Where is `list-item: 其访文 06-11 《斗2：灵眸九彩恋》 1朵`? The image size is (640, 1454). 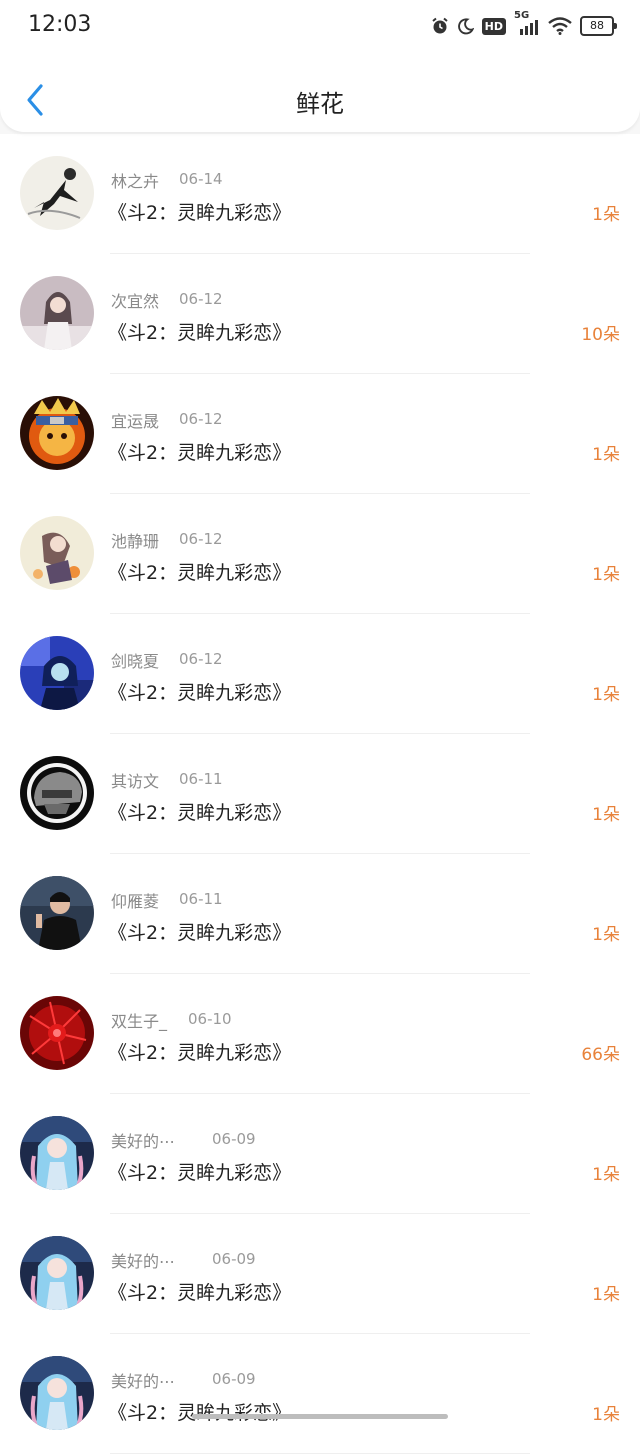
list-item: 其访文 06-11 《斗2：灵眸九彩恋》 1朵 is located at coordinates (320, 794).